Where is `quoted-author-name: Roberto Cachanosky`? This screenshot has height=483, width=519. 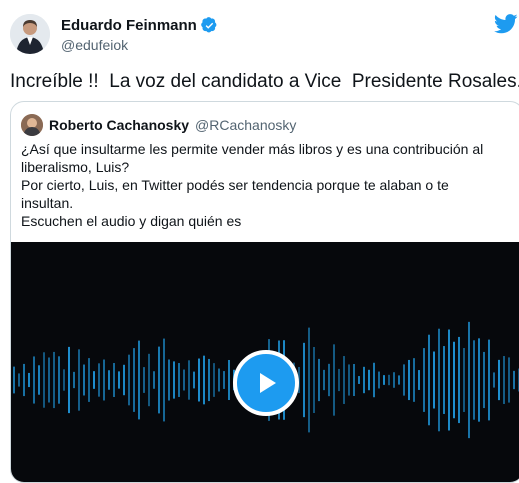 quoted-author-name: Roberto Cachanosky is located at coordinates (119, 125).